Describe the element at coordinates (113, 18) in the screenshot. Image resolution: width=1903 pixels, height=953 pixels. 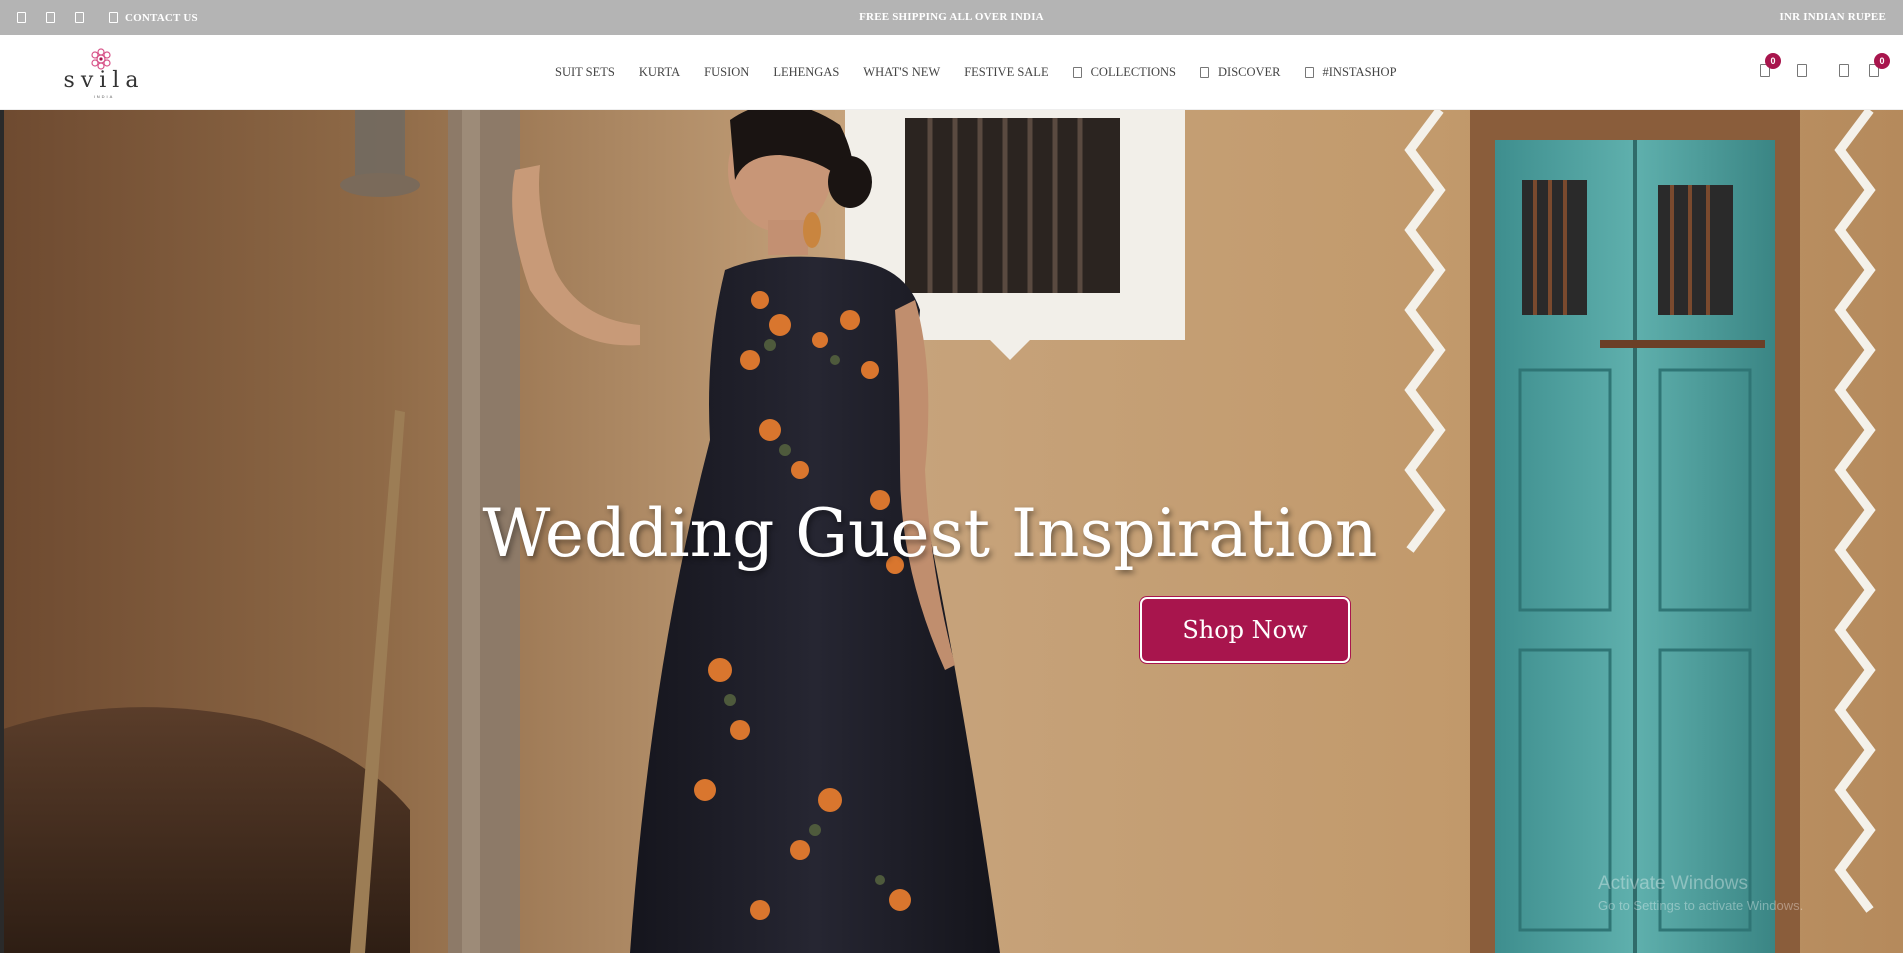
I see `phone-icon` at that location.